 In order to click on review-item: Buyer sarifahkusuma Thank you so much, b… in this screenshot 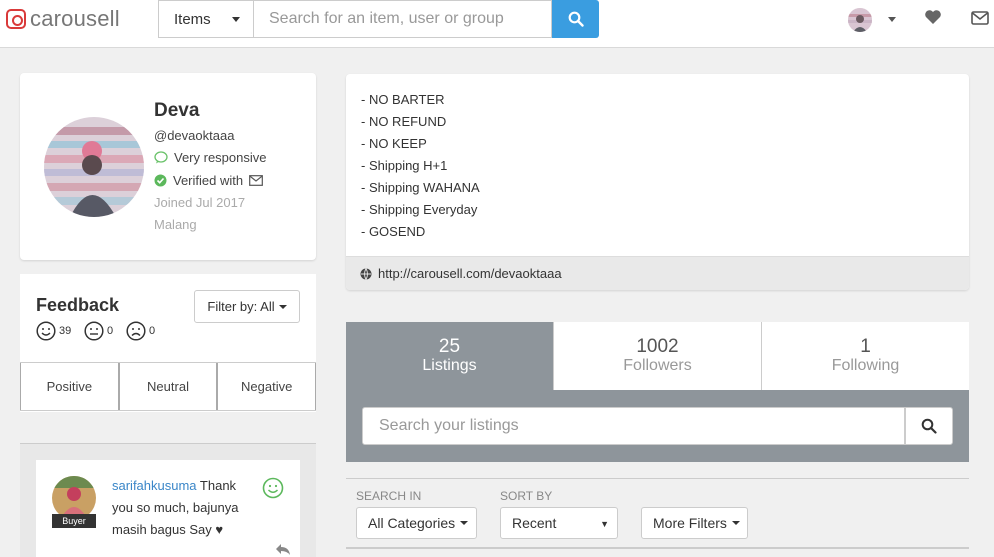, I will do `click(168, 508)`.